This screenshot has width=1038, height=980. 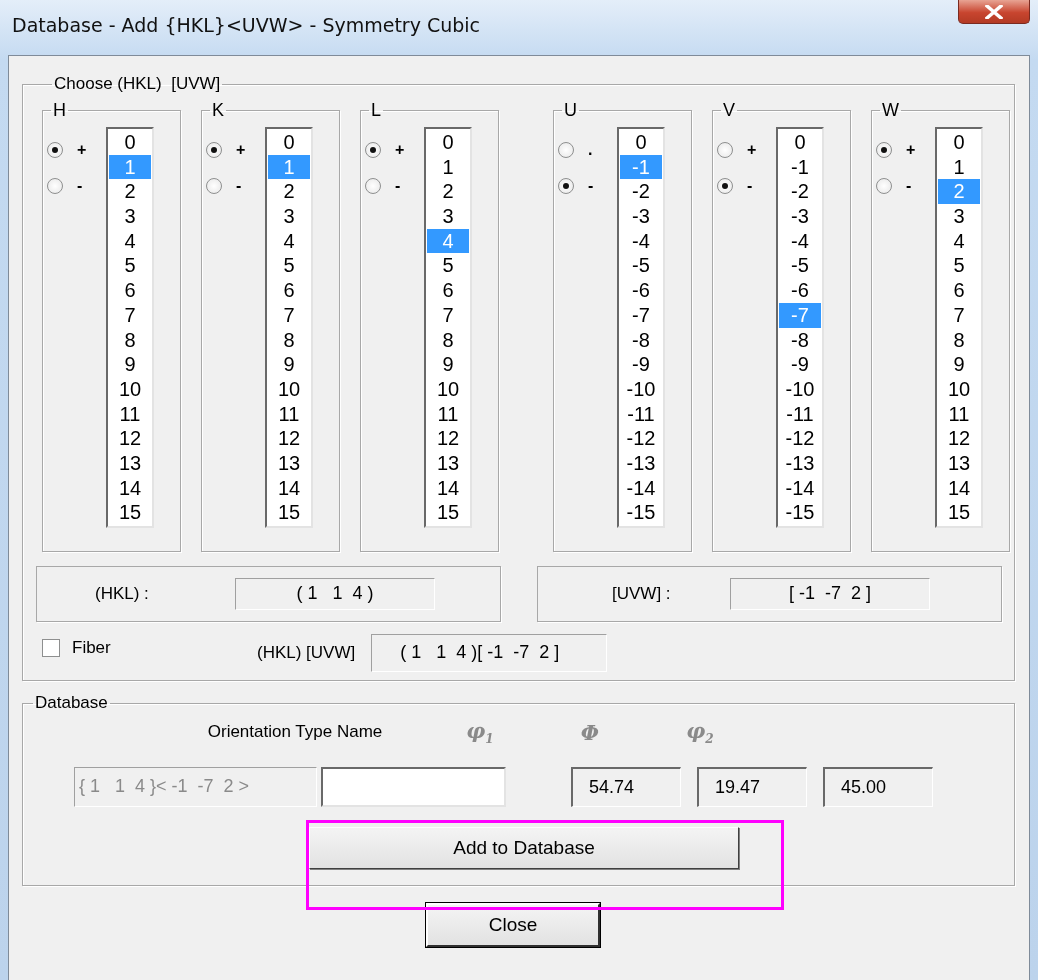 What do you see at coordinates (800, 290) in the screenshot?
I see `list-item: -6` at bounding box center [800, 290].